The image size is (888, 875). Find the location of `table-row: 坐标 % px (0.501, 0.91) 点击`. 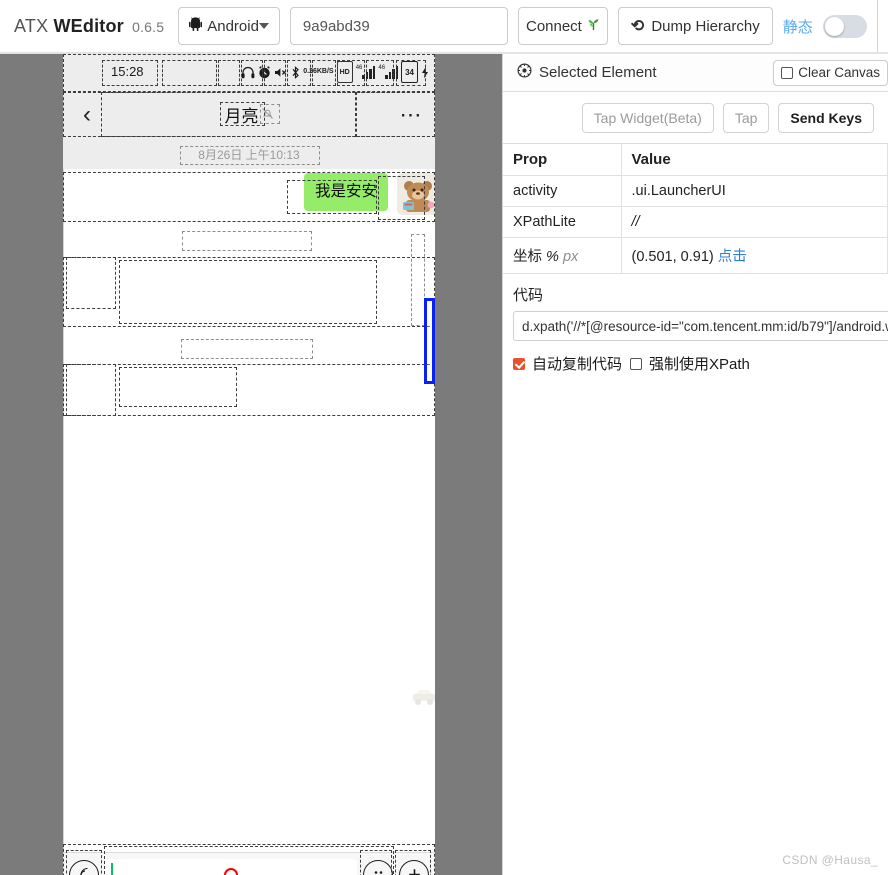

table-row: 坐标 % px (0.501, 0.91) 点击 is located at coordinates (695, 255).